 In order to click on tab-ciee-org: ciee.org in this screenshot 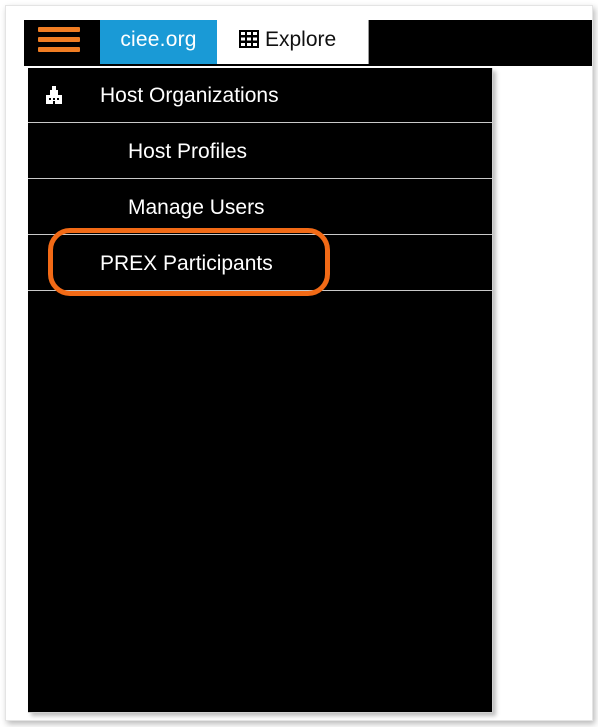, I will do `click(158, 42)`.